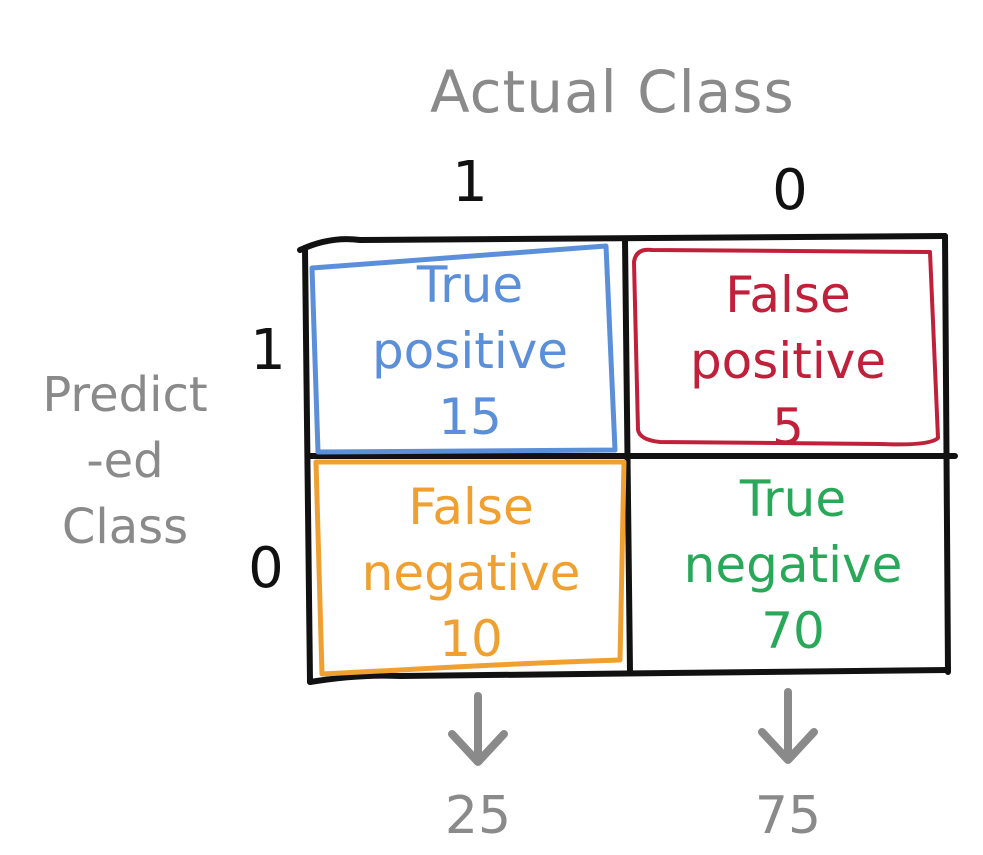  I want to click on false-positive-cell: False positive 5, so click(788, 361).